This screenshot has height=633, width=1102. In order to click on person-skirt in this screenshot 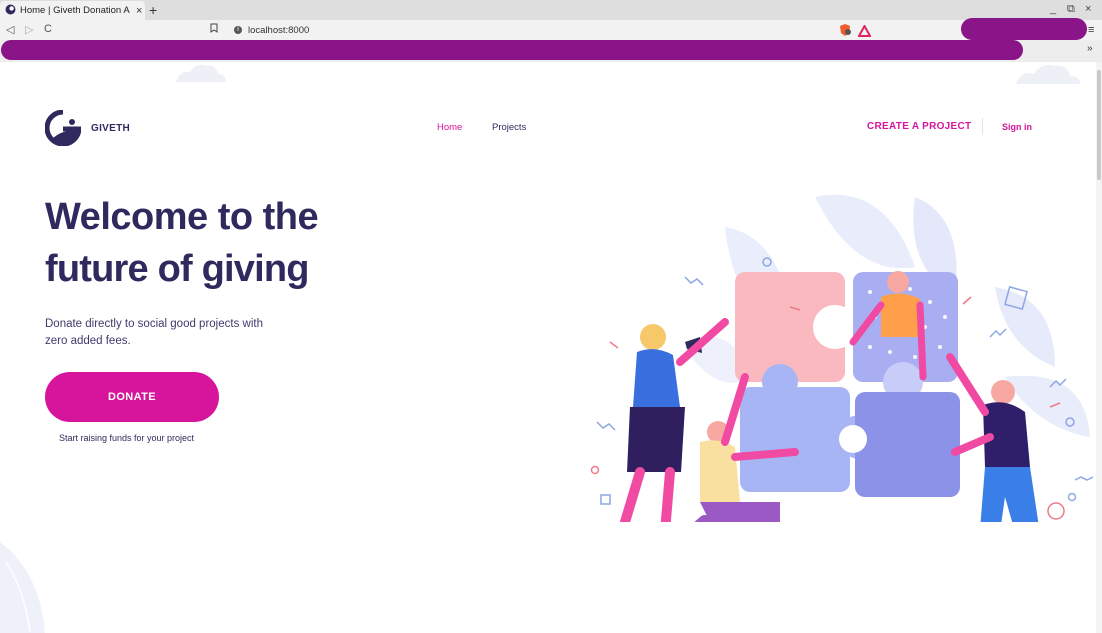, I will do `click(656, 439)`.